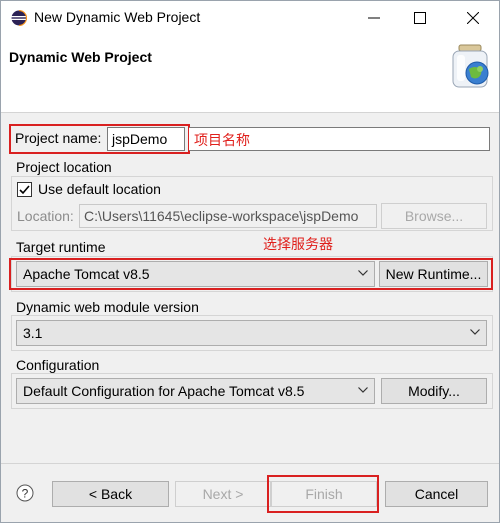  I want to click on project-name-annotation: 项目名称, so click(222, 140).